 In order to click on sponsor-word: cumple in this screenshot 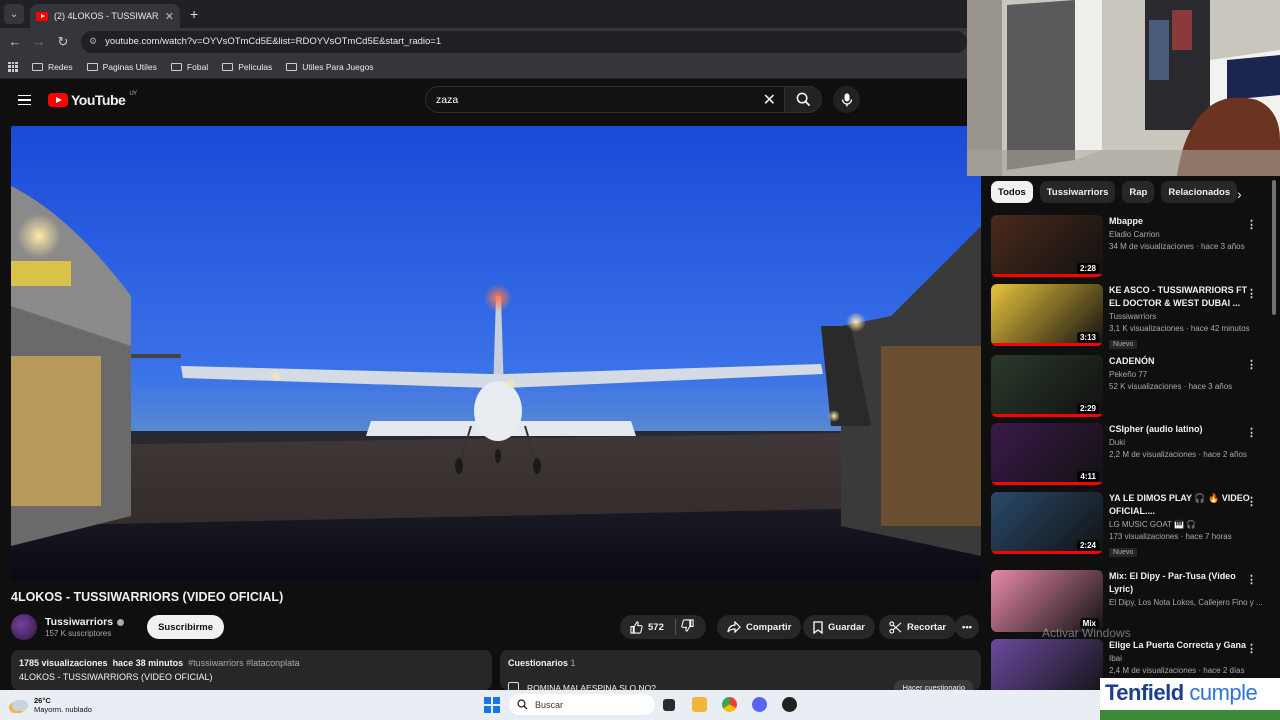, I will do `click(1223, 692)`.